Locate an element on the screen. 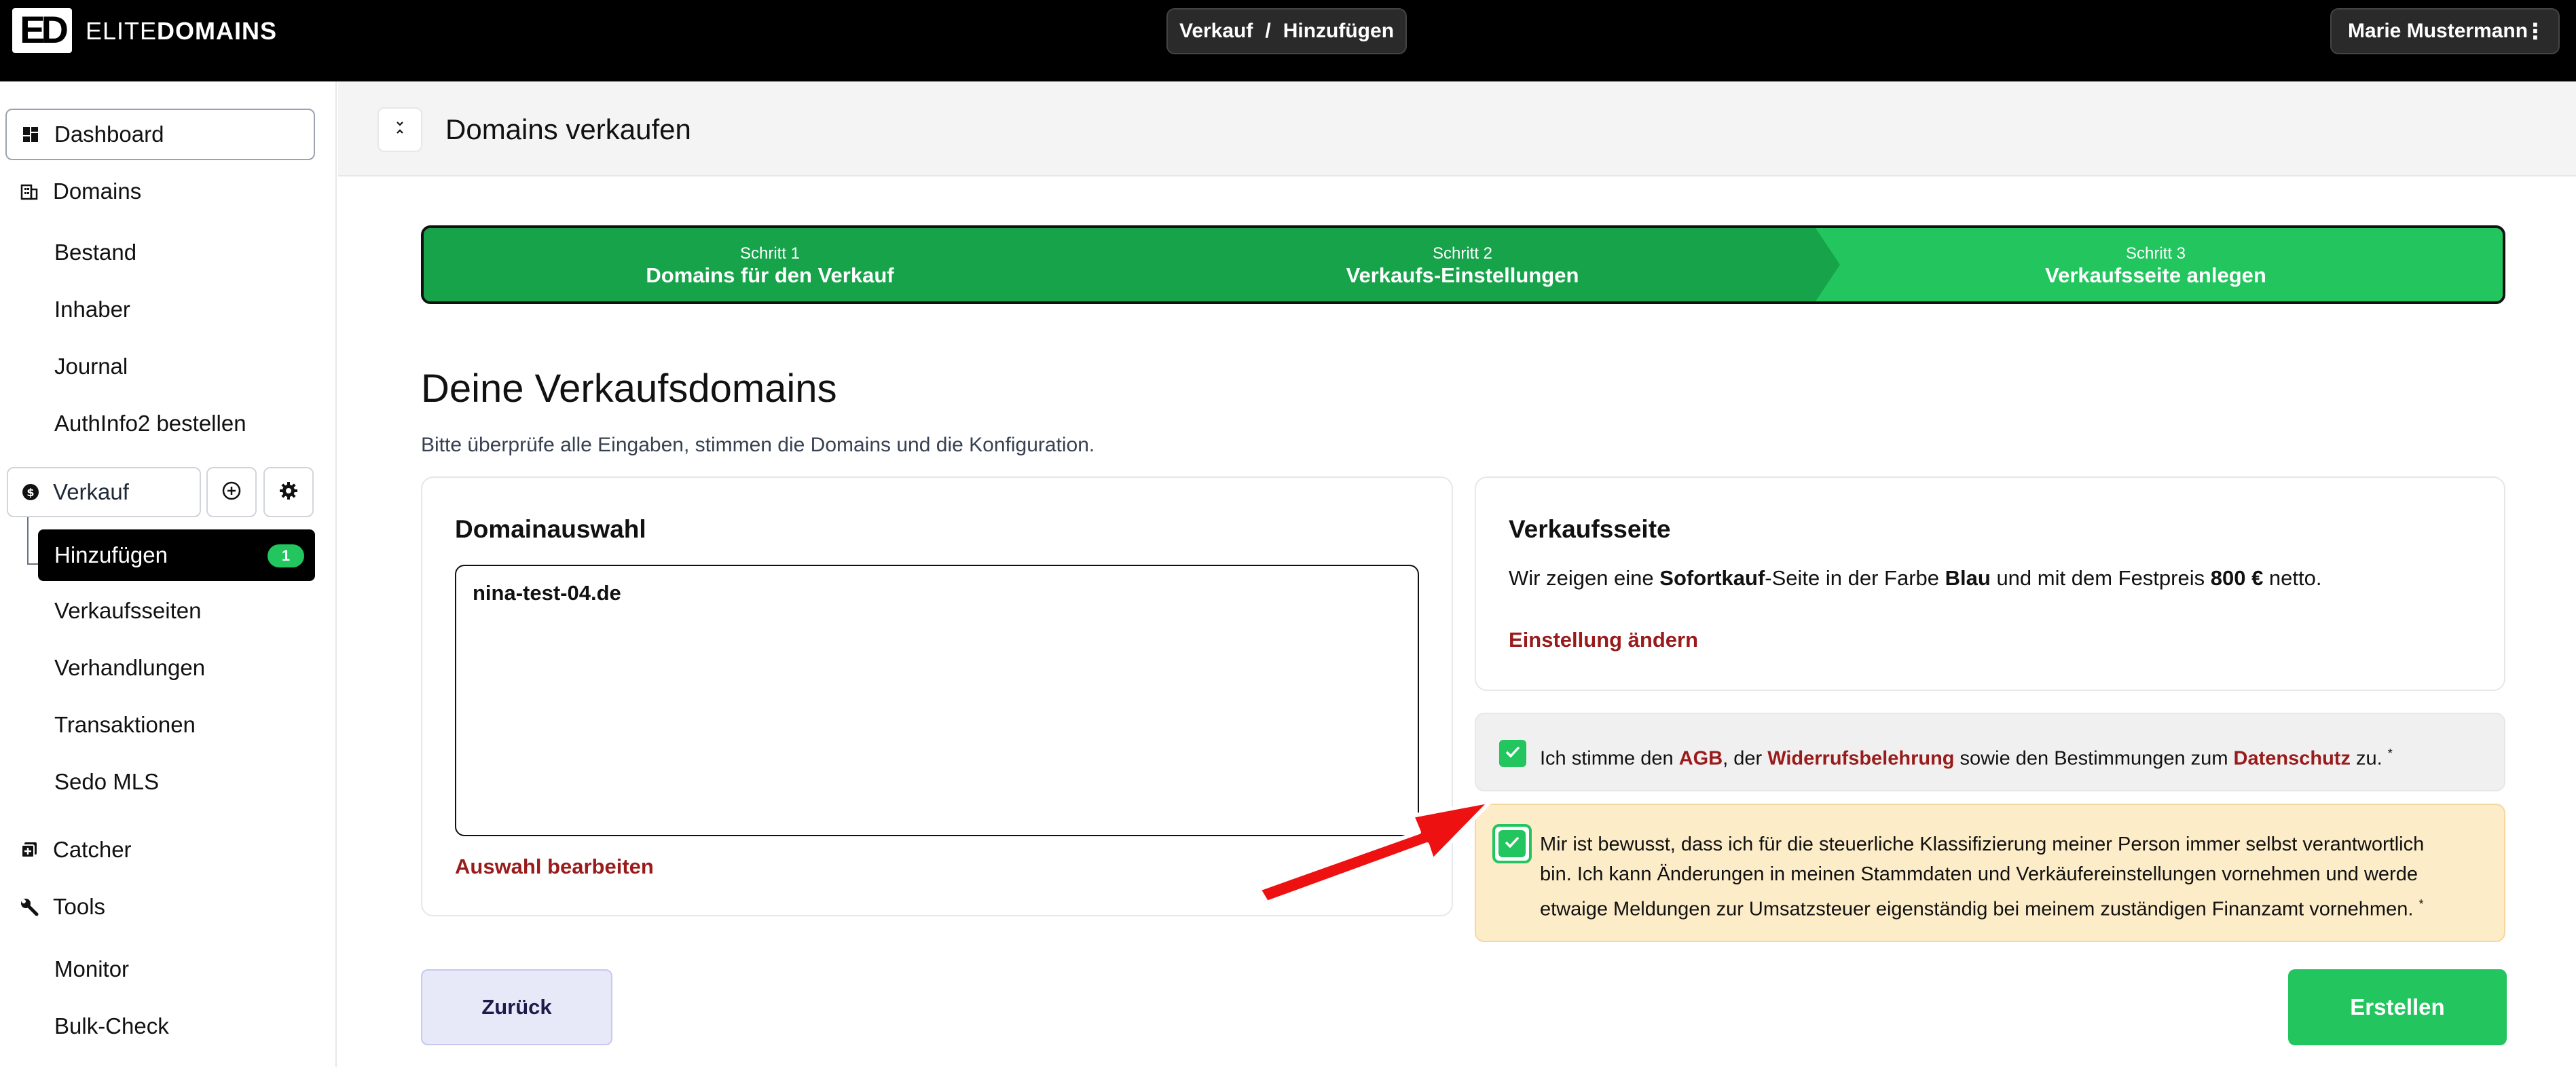 The height and width of the screenshot is (1067, 2576). sale-type: Sofortkauf is located at coordinates (1712, 578).